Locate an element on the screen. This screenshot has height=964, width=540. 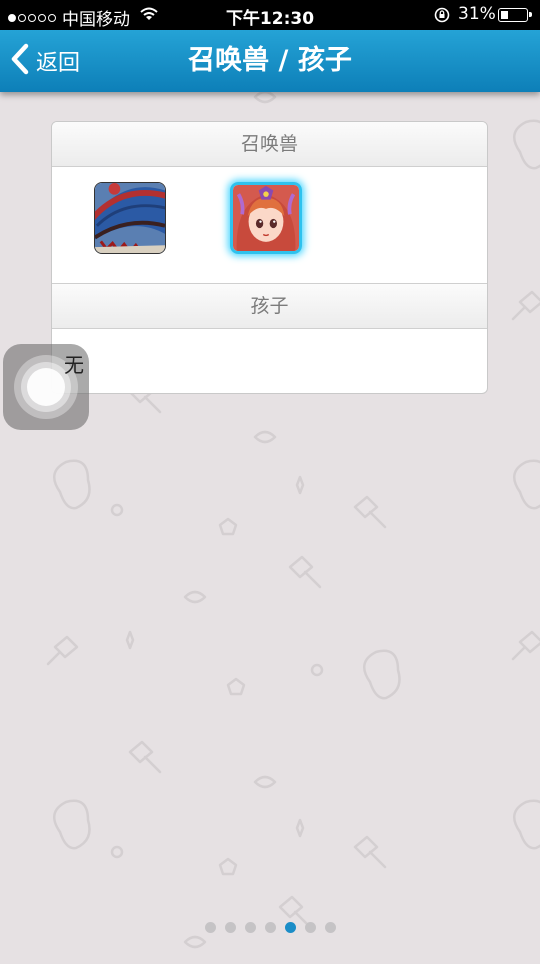
rotation-lock-icon is located at coordinates (442, 17).